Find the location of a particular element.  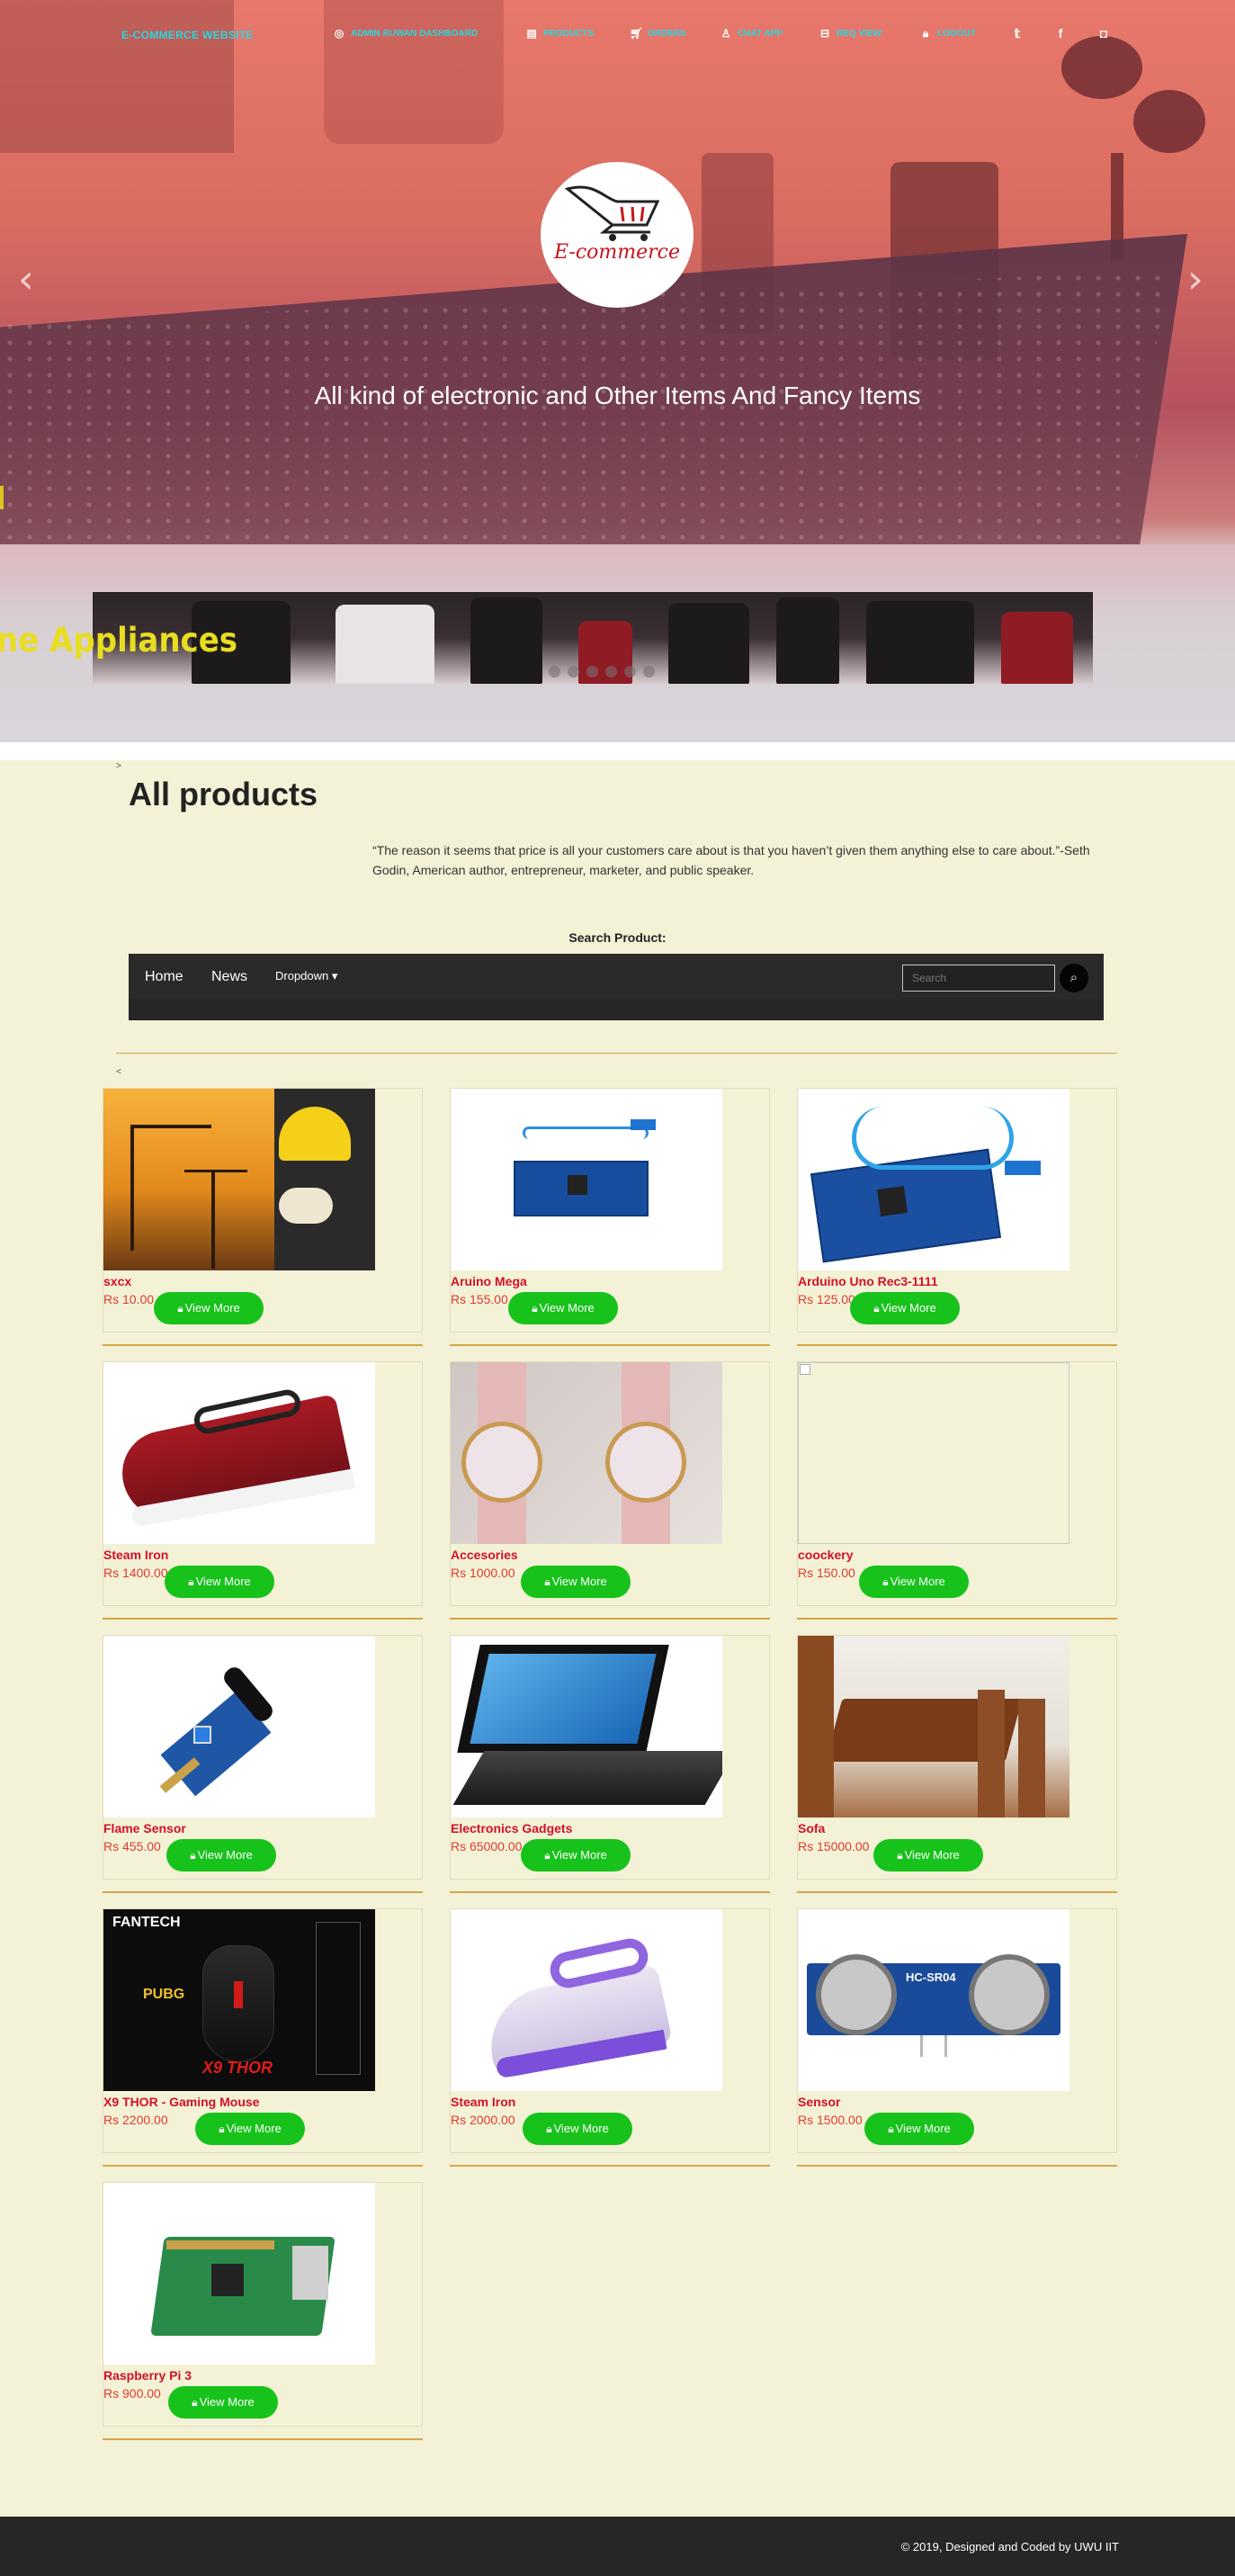

footer-text: © 2019, Designed and Coded by UWU IIT is located at coordinates (1009, 2547).